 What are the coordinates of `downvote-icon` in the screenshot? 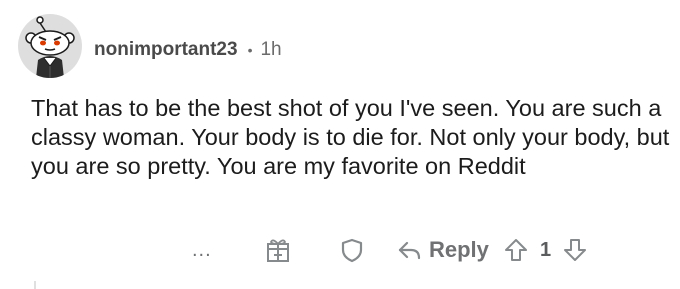 It's located at (575, 250).